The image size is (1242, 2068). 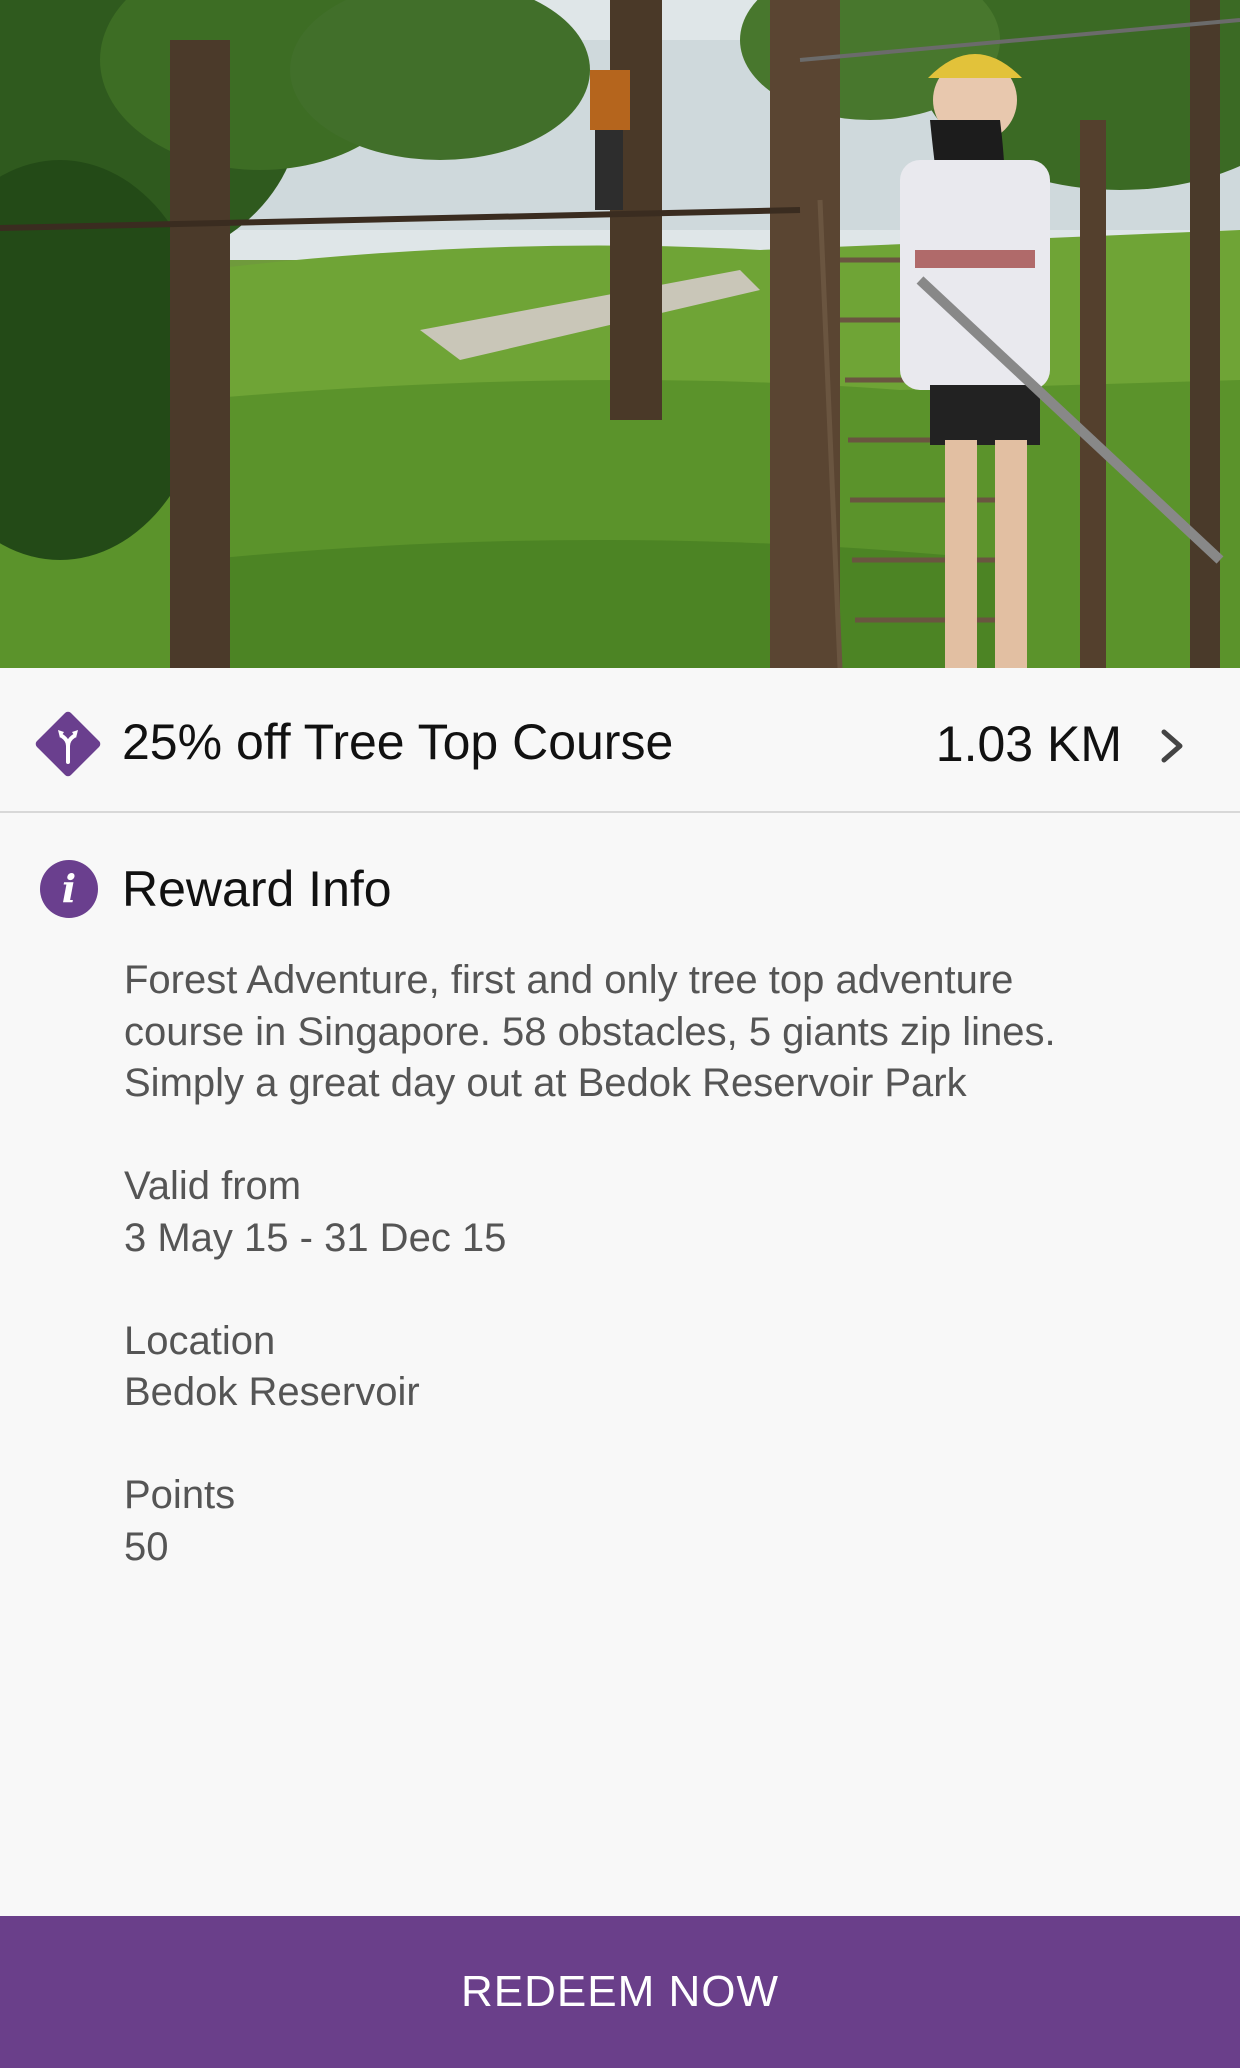 What do you see at coordinates (180, 1495) in the screenshot?
I see `points-label: Points` at bounding box center [180, 1495].